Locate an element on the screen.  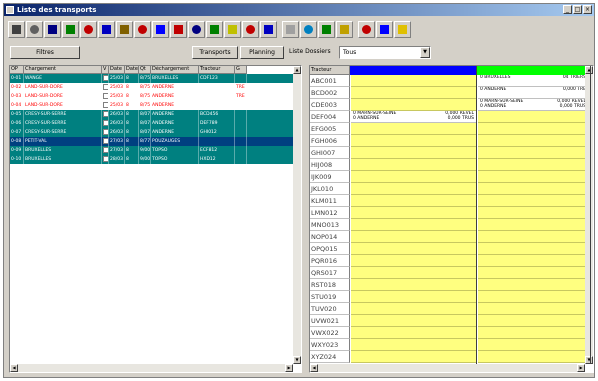
diamond-tool-button is located at coordinates (366, 29).